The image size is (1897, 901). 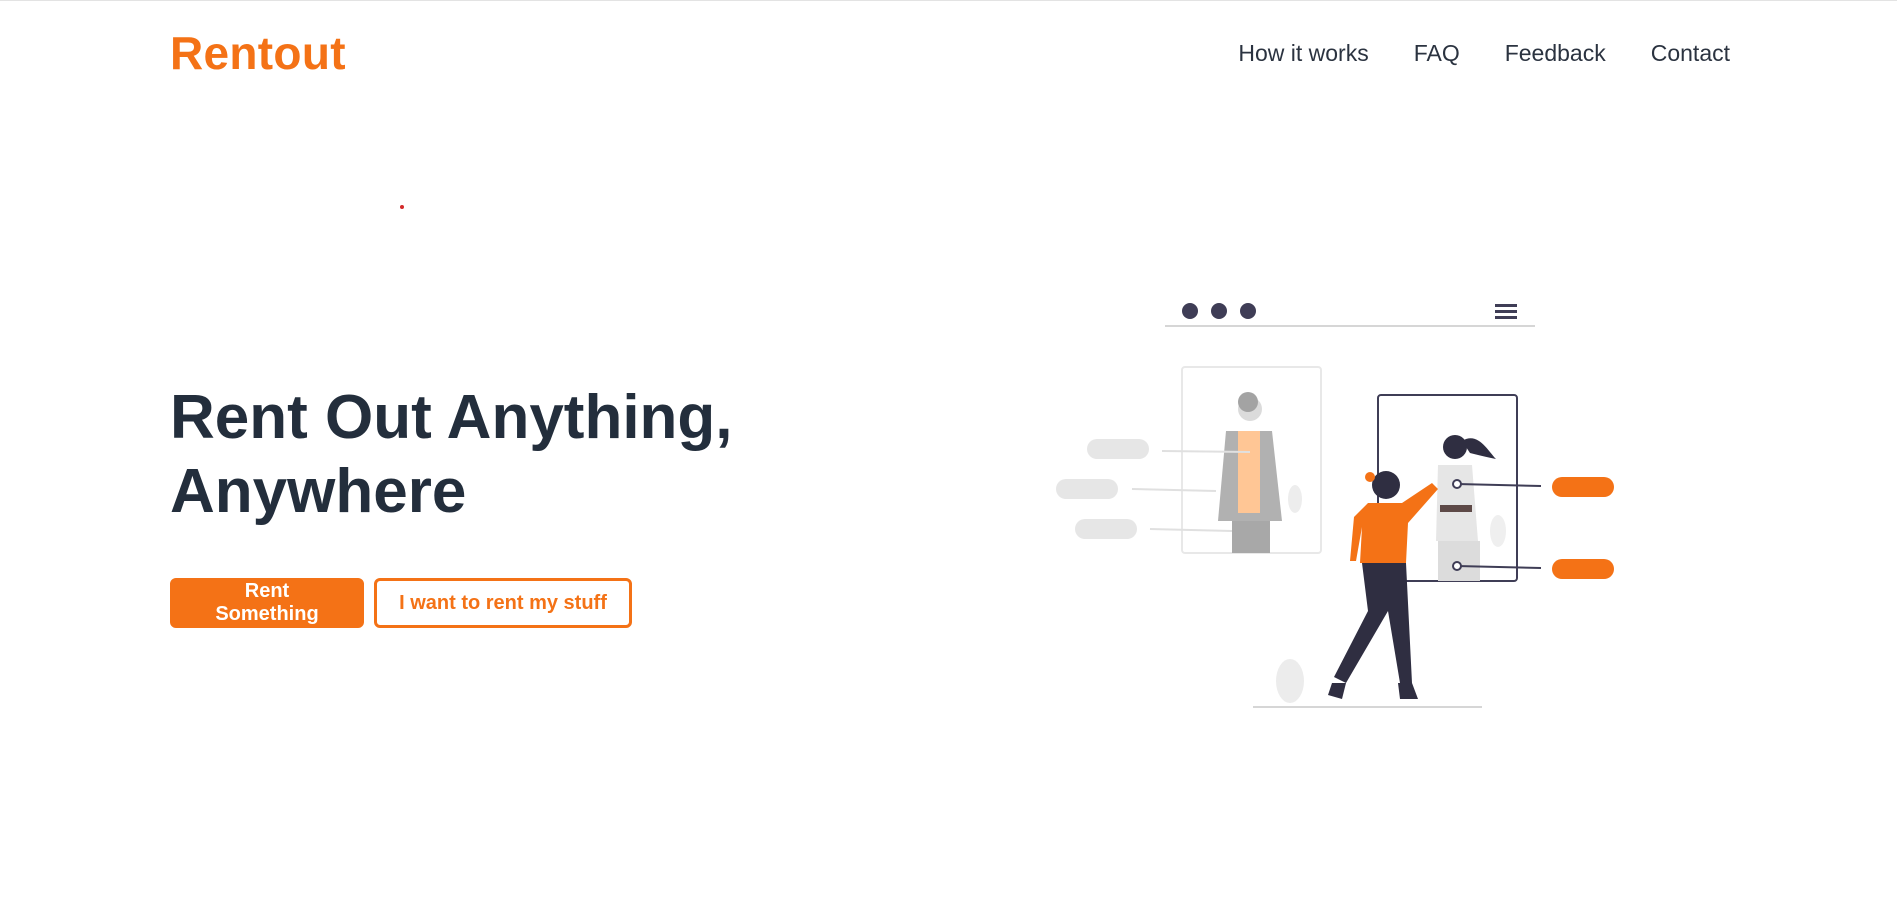 I want to click on browser-bar, so click(x=1350, y=315).